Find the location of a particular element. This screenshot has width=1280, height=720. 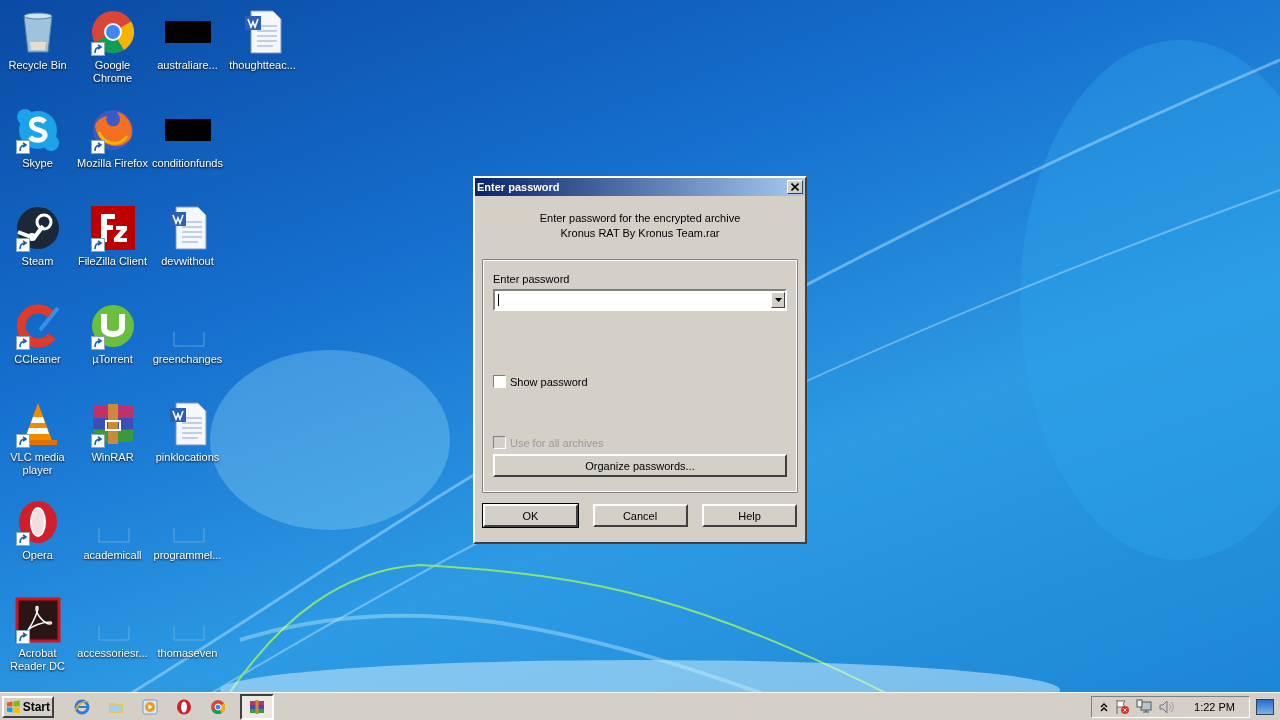

icon-label: thomaseven is located at coordinates (187, 653).